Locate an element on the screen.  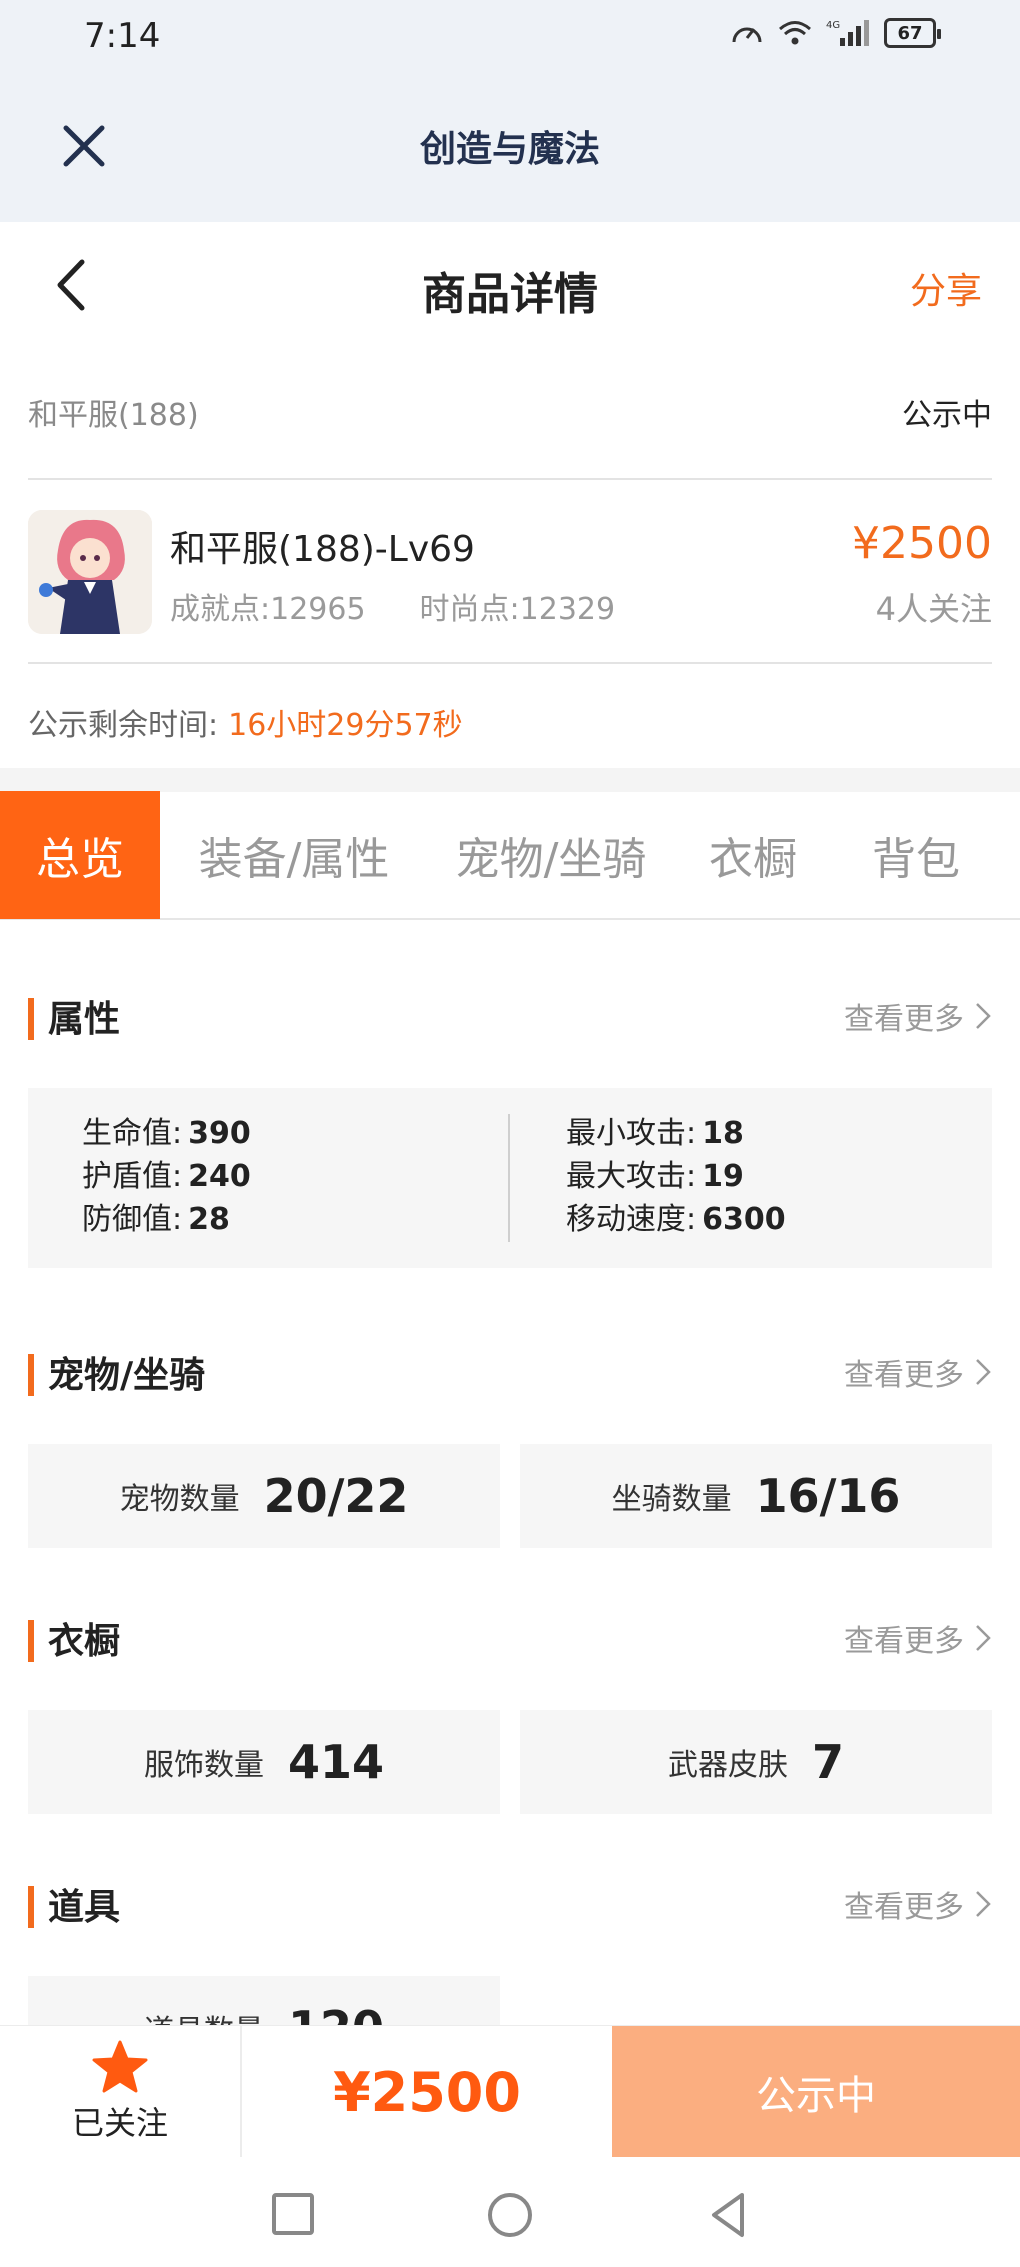
pet-count-box: 宠物数量 20/22 is located at coordinates (264, 1496).